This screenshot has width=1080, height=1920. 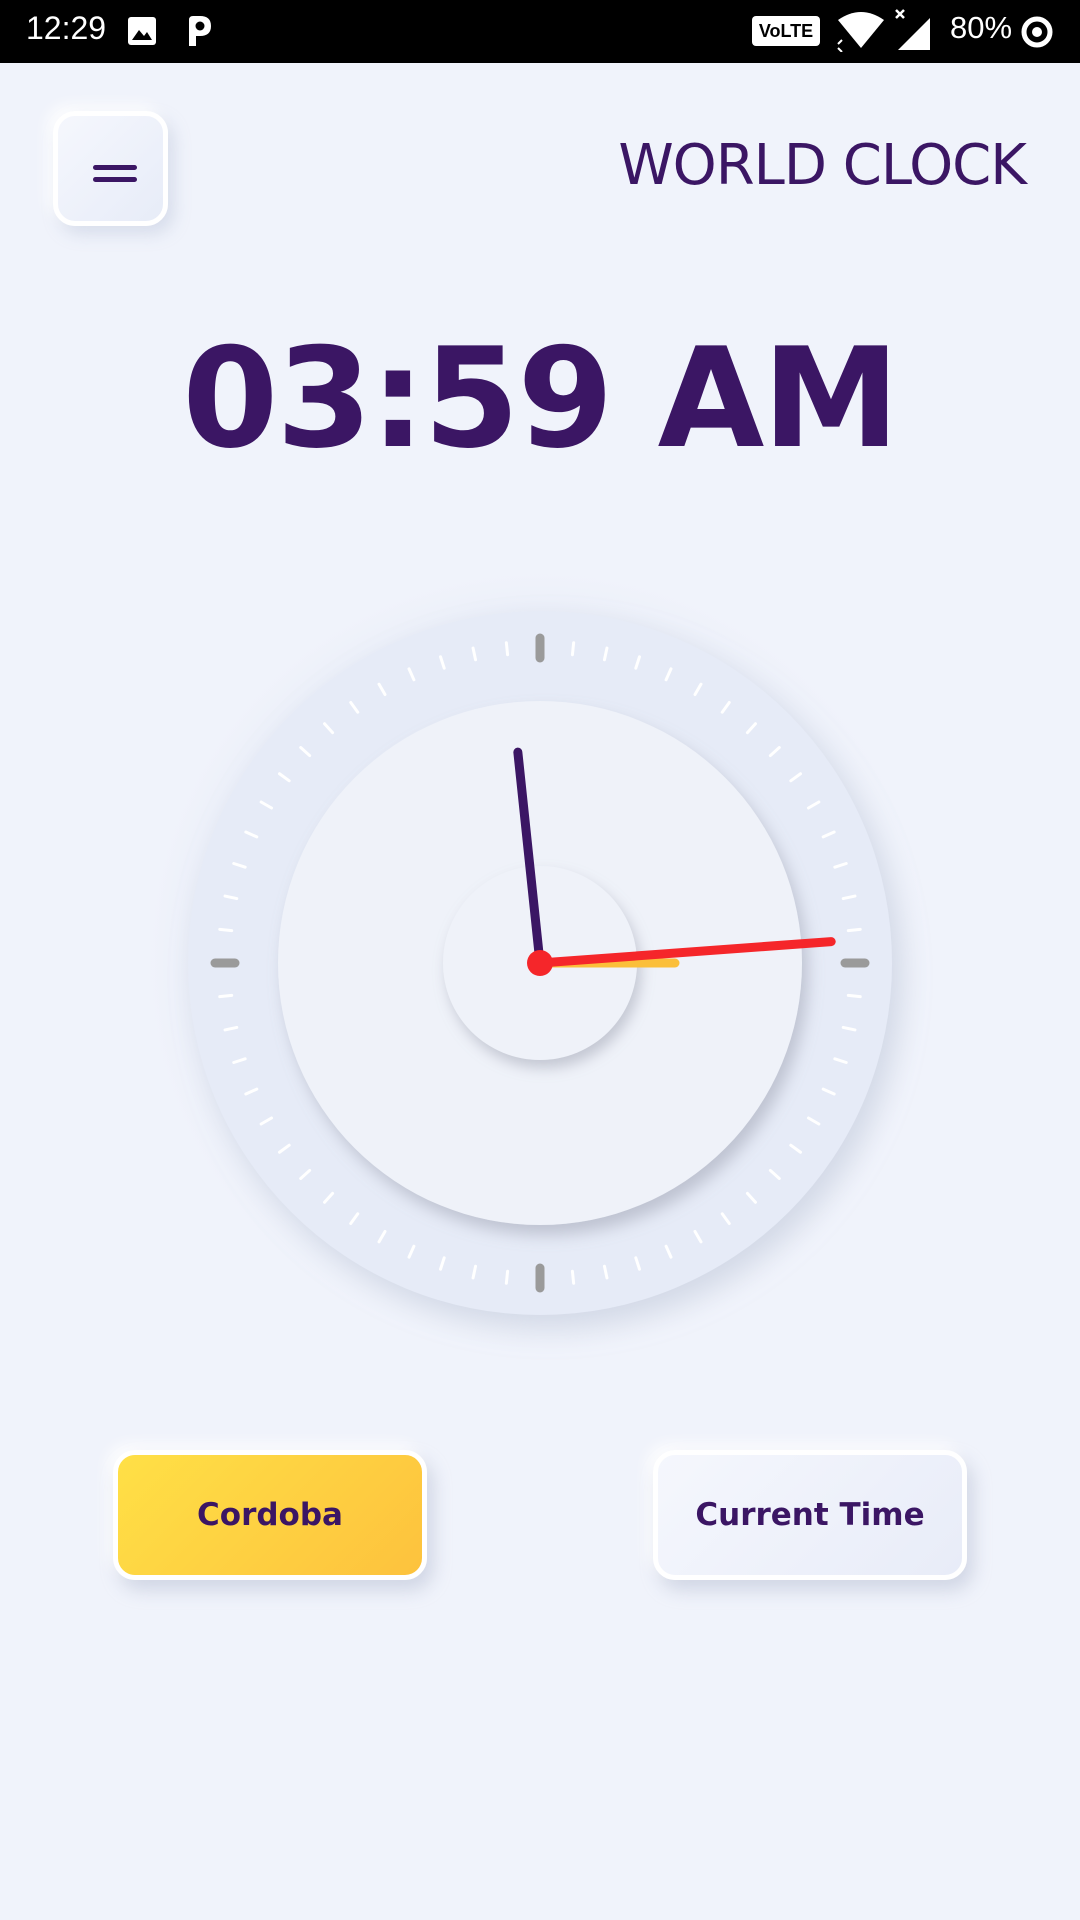 I want to click on menu-button, so click(x=110, y=168).